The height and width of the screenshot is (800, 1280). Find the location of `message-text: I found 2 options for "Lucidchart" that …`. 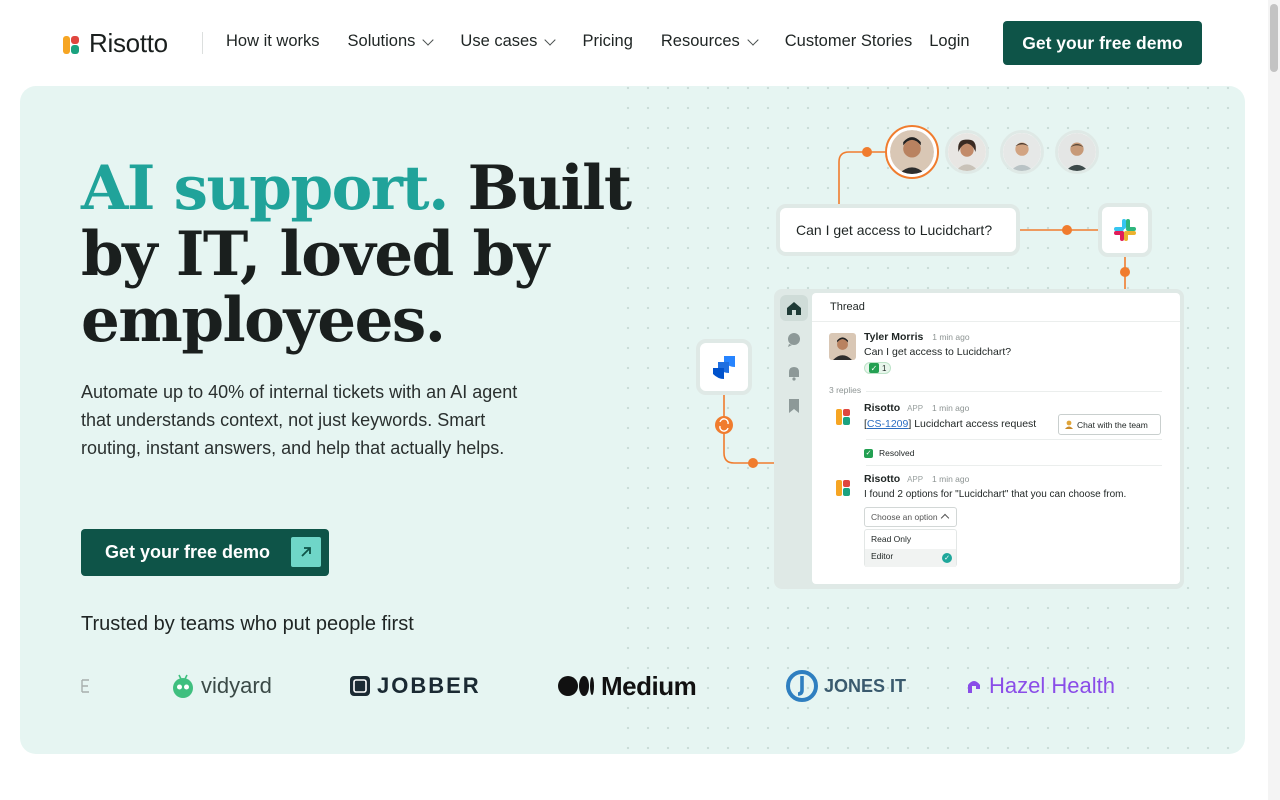

message-text: I found 2 options for "Lucidchart" that … is located at coordinates (995, 494).